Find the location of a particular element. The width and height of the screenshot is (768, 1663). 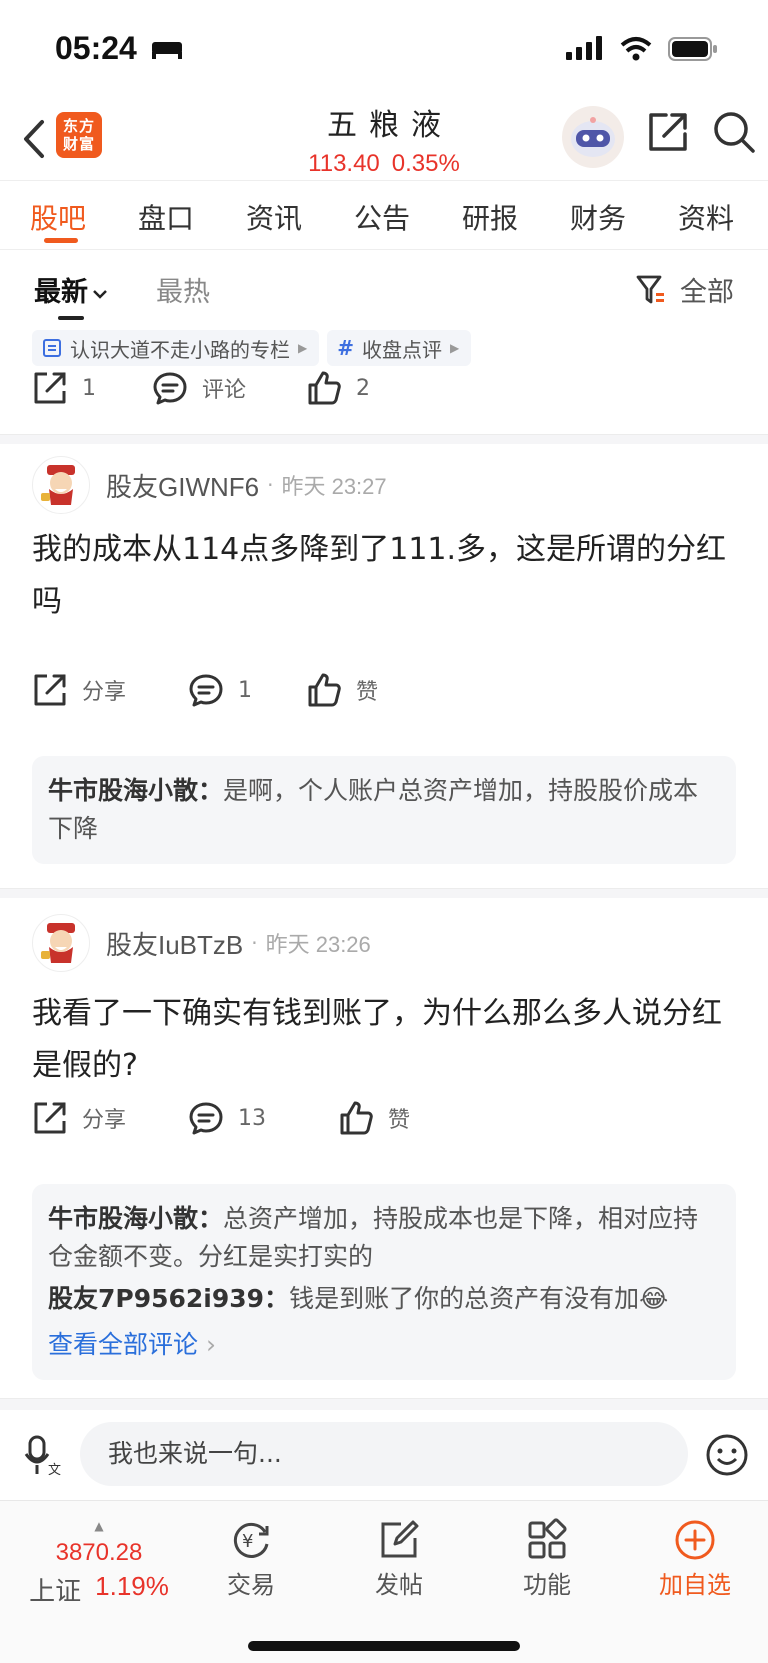

tab-finance: 财务 is located at coordinates (598, 217).